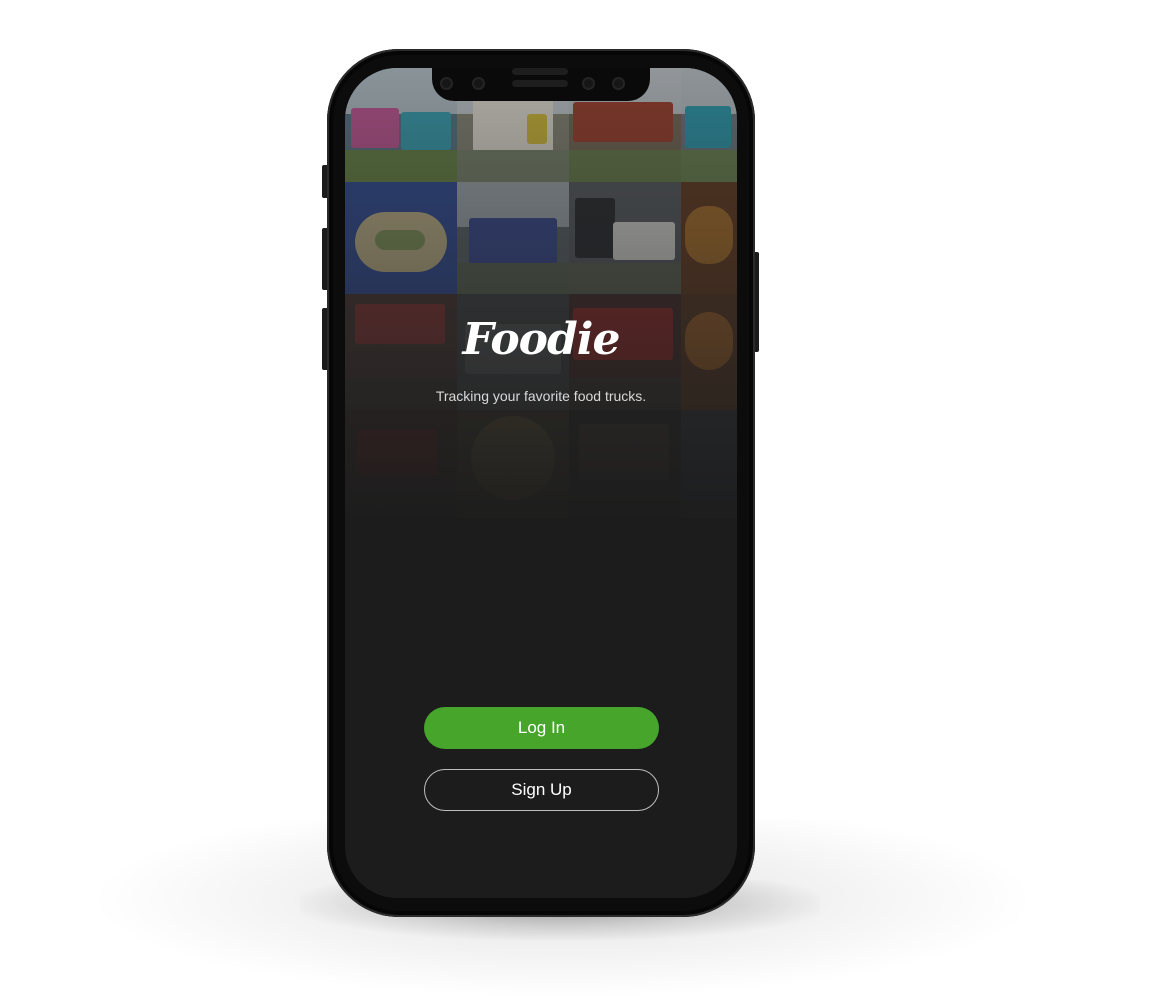 The image size is (1150, 1000). I want to click on signup-button: Sign Up, so click(541, 790).